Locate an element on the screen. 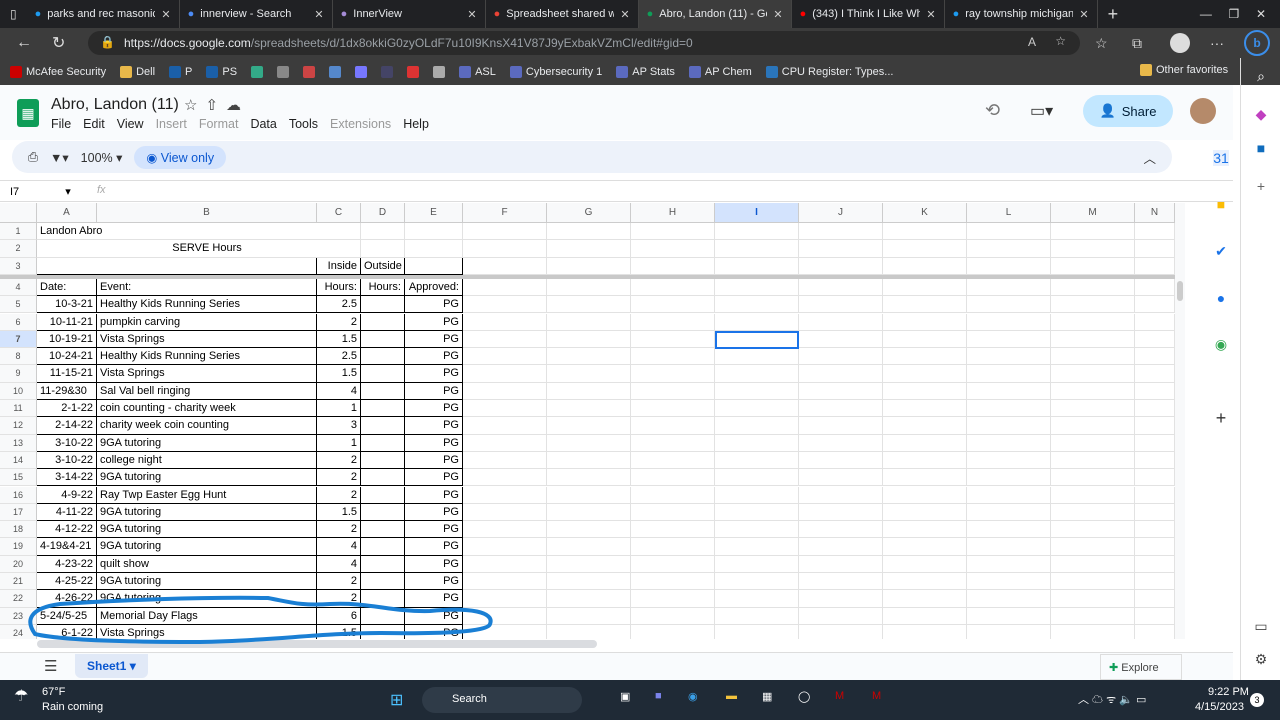  clock-date: 4/15/2023 is located at coordinates (1219, 707).